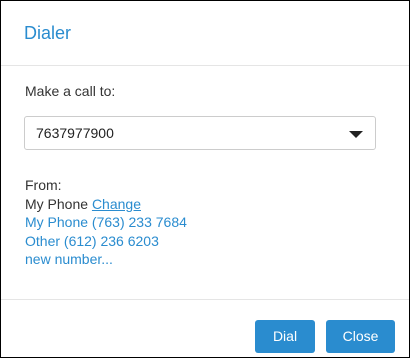 Image resolution: width=410 pixels, height=358 pixels. What do you see at coordinates (106, 241) in the screenshot?
I see `phone-option-other: Other (612) 236 6203` at bounding box center [106, 241].